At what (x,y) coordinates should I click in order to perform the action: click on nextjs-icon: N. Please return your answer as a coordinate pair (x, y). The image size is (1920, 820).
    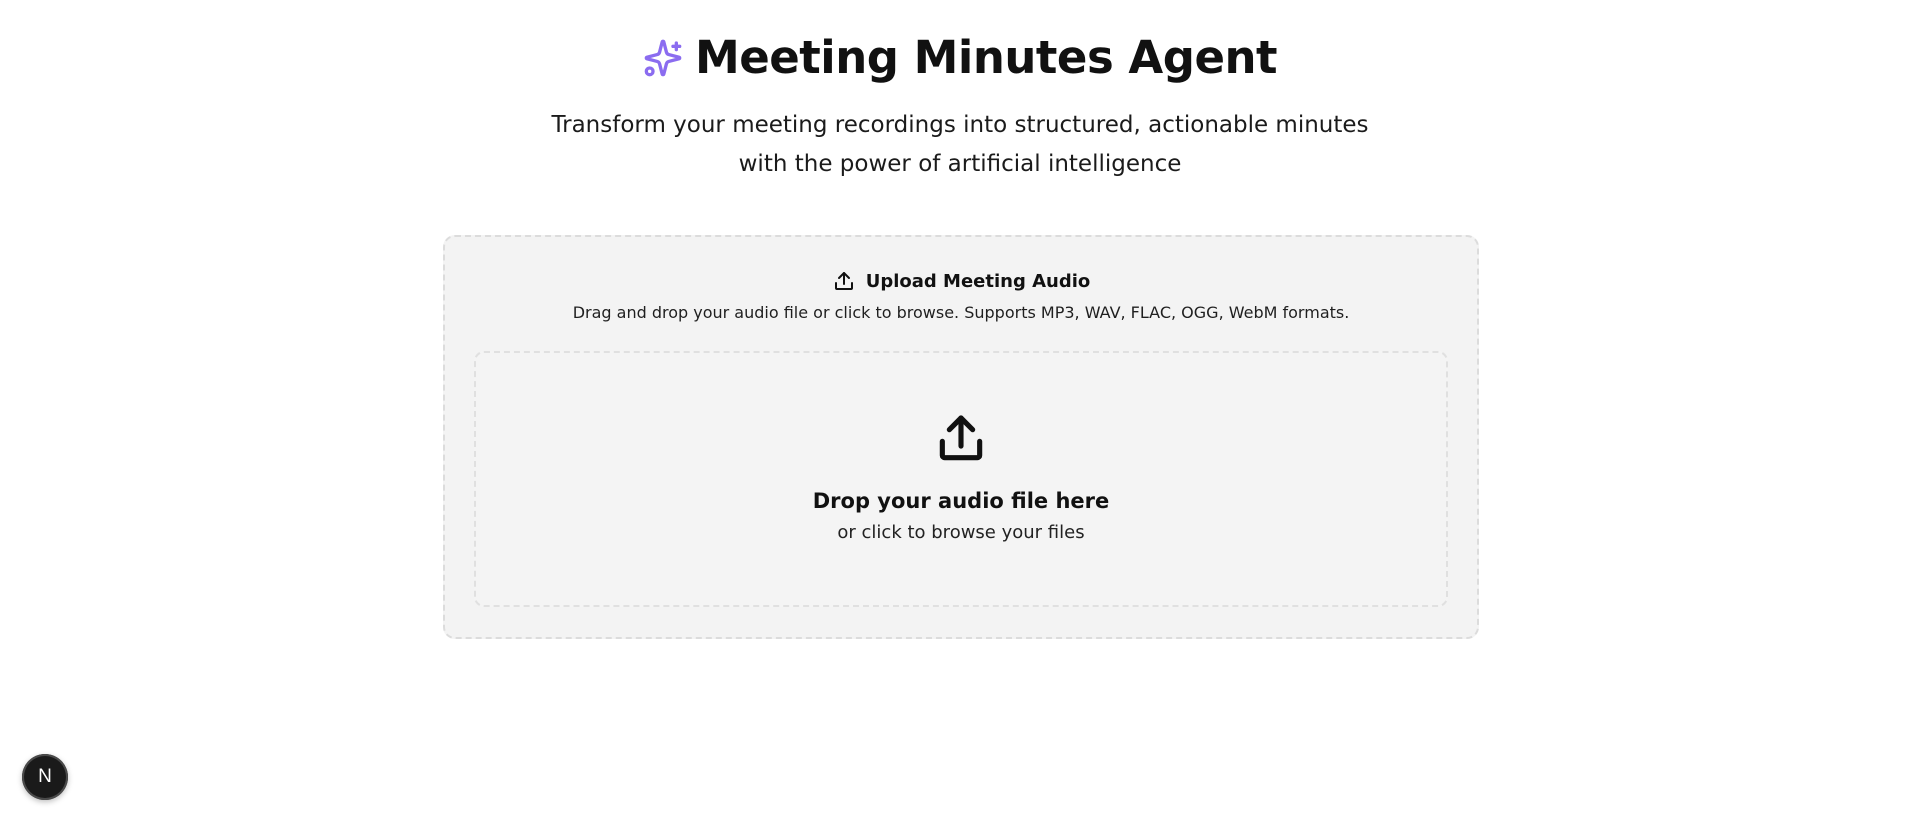
    Looking at the image, I should click on (45, 776).